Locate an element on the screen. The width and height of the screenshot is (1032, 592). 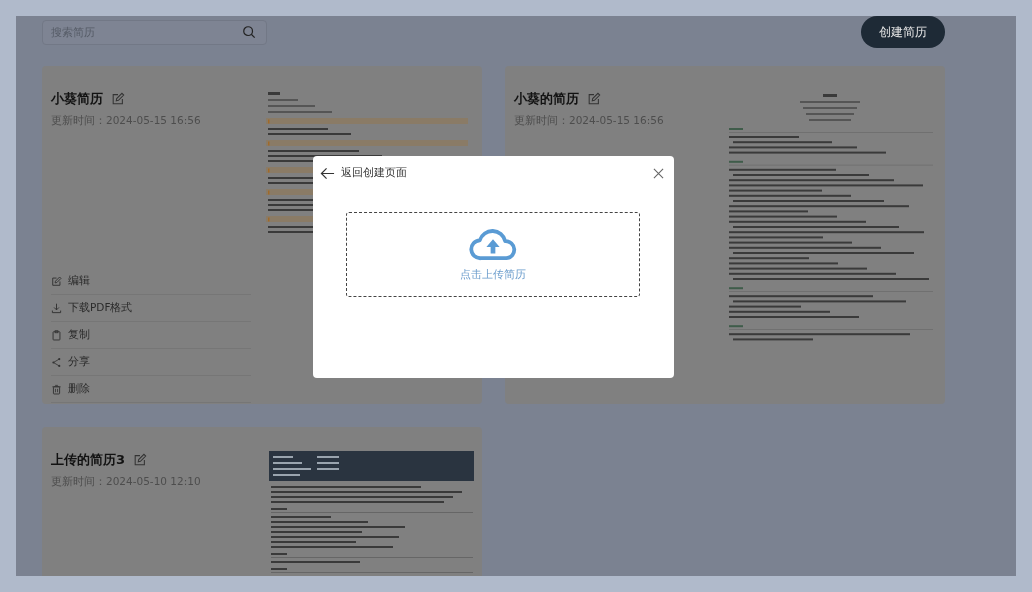
action-item: 删除 is located at coordinates (151, 389).